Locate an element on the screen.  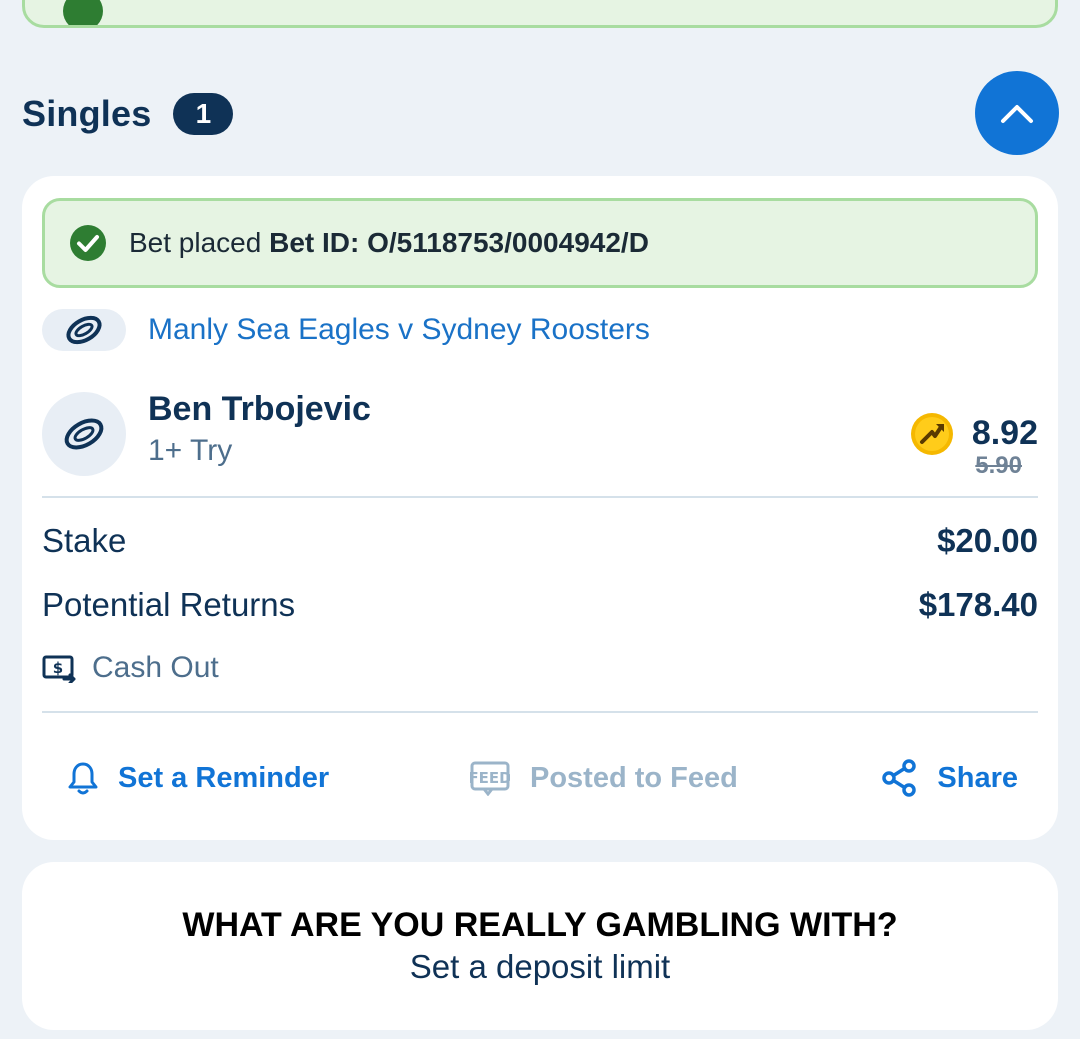
singles-title: Singles is located at coordinates (87, 113).